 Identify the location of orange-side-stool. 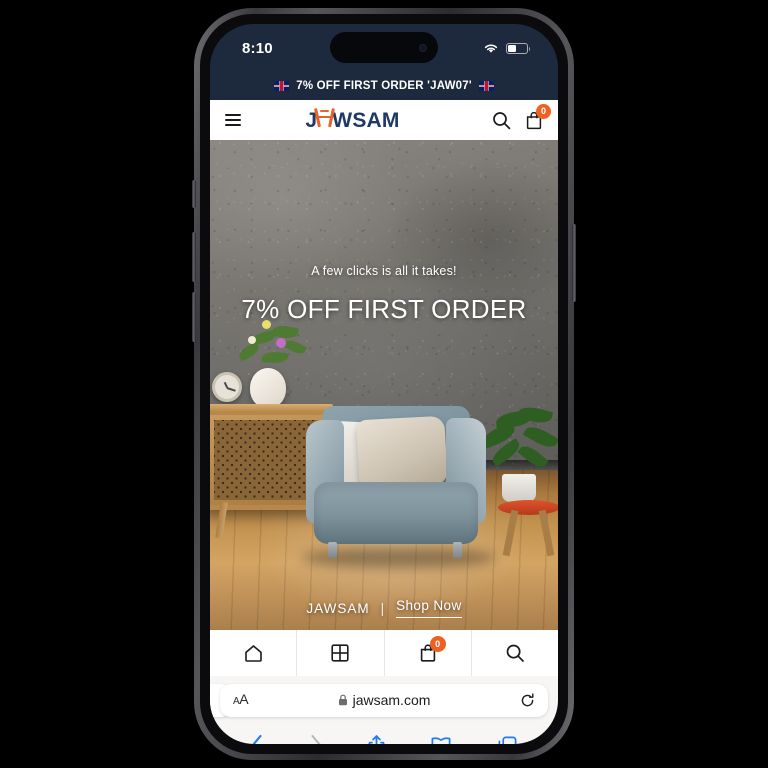
(528, 528).